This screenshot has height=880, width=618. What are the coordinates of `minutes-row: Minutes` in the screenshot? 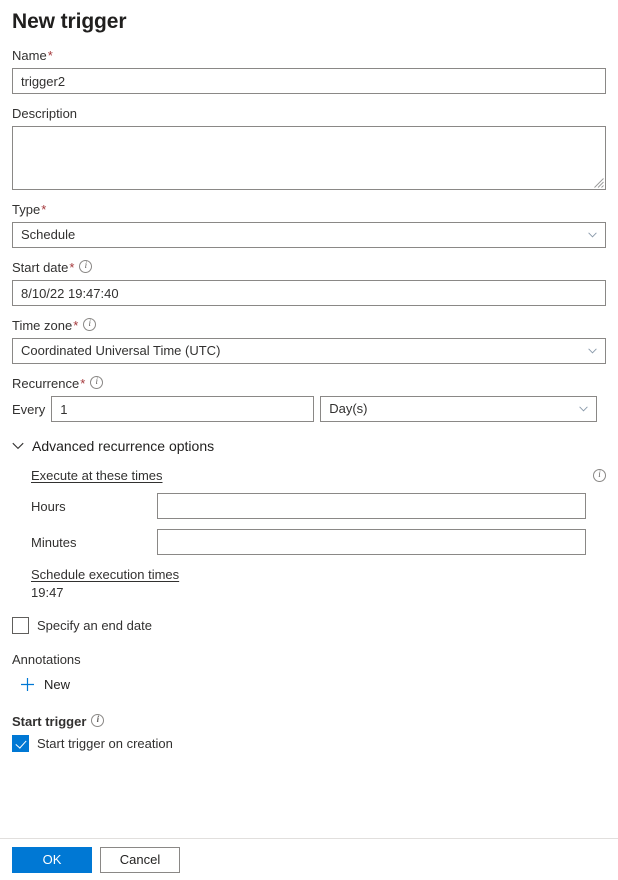 It's located at (318, 542).